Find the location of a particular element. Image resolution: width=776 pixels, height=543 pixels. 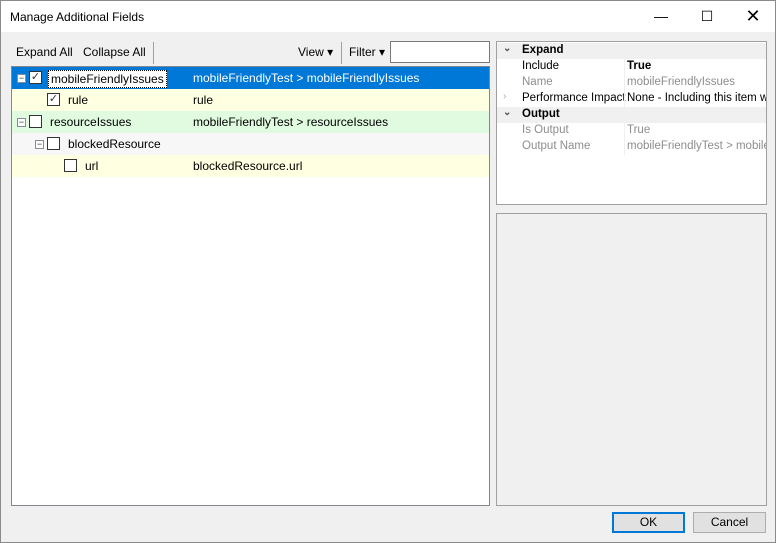

ok-button: OK is located at coordinates (648, 522).